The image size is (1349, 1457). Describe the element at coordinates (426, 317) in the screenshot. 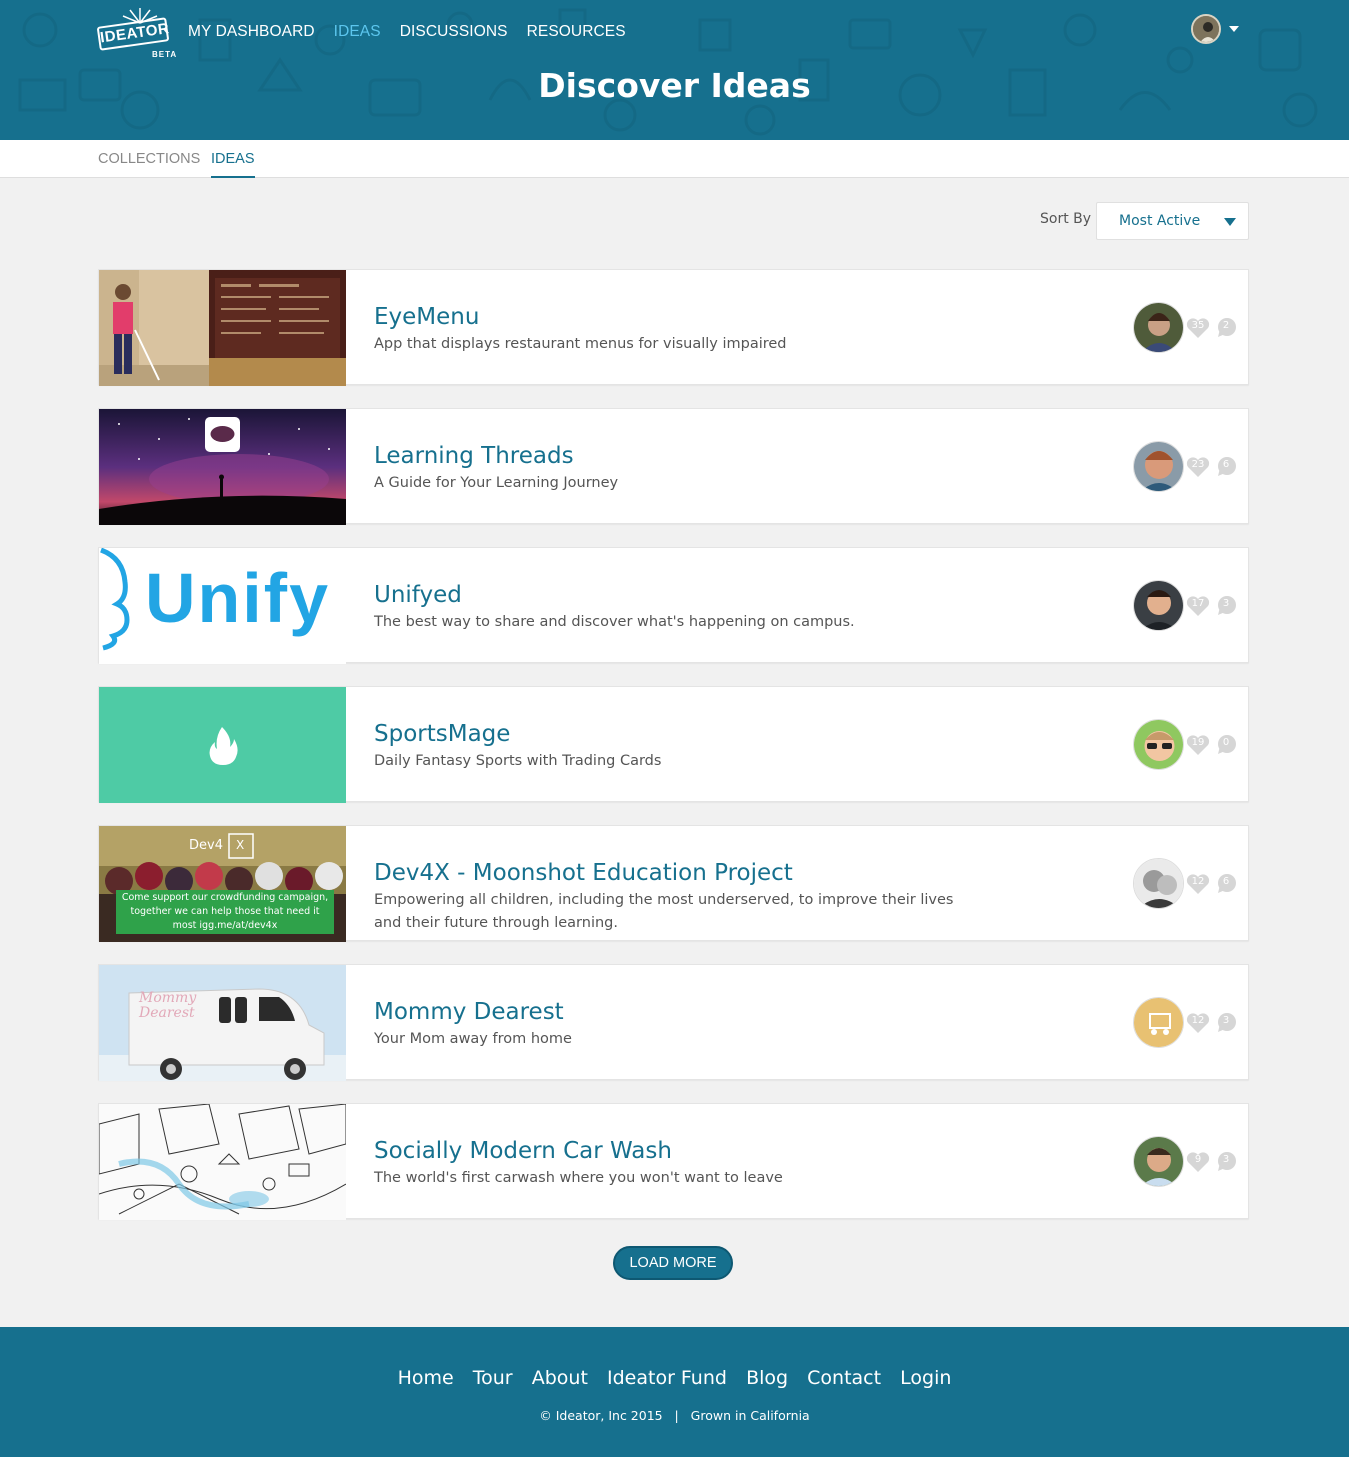

I see `idea-title: EyeMenu` at that location.